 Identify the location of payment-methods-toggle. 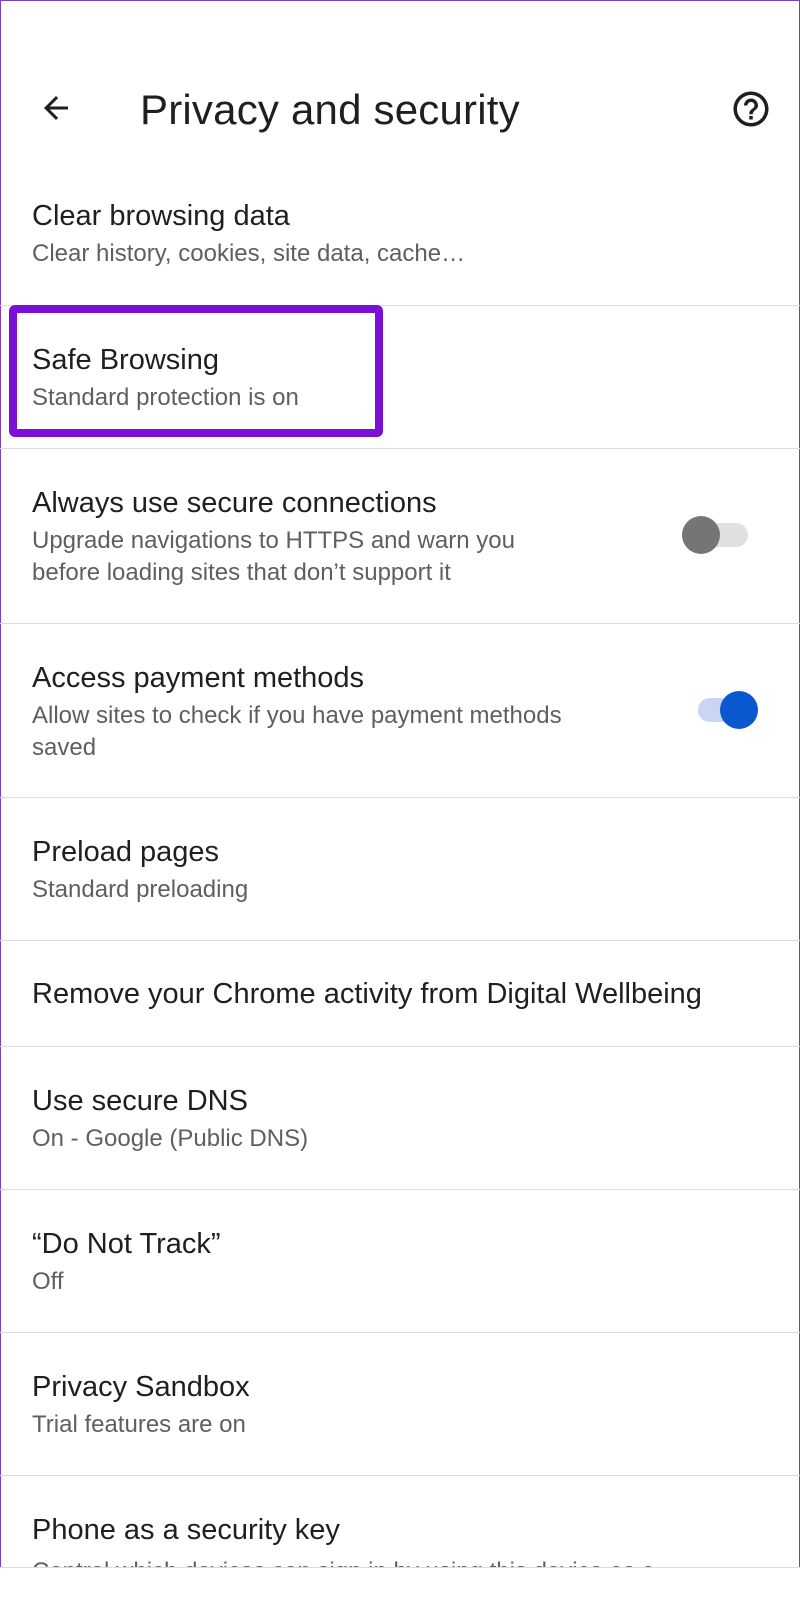
(723, 709).